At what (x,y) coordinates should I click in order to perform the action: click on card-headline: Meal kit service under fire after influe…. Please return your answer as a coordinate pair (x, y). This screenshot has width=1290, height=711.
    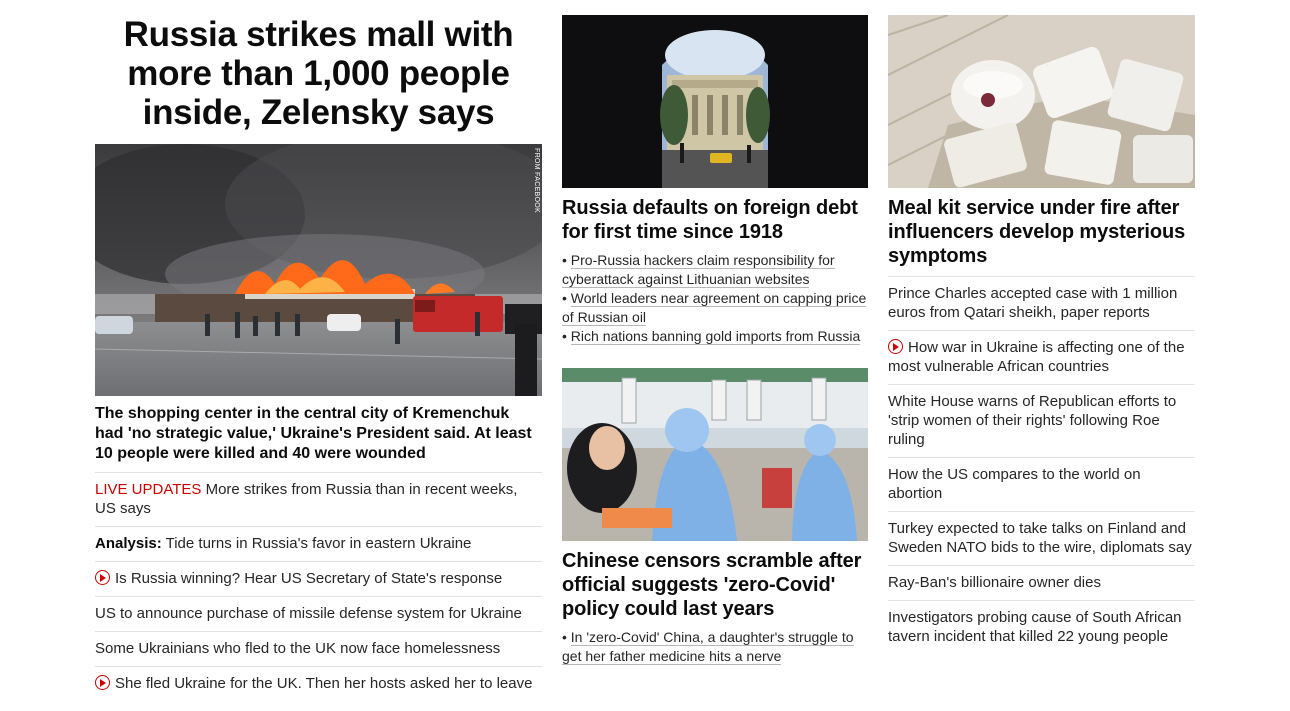
    Looking at the image, I should click on (1041, 232).